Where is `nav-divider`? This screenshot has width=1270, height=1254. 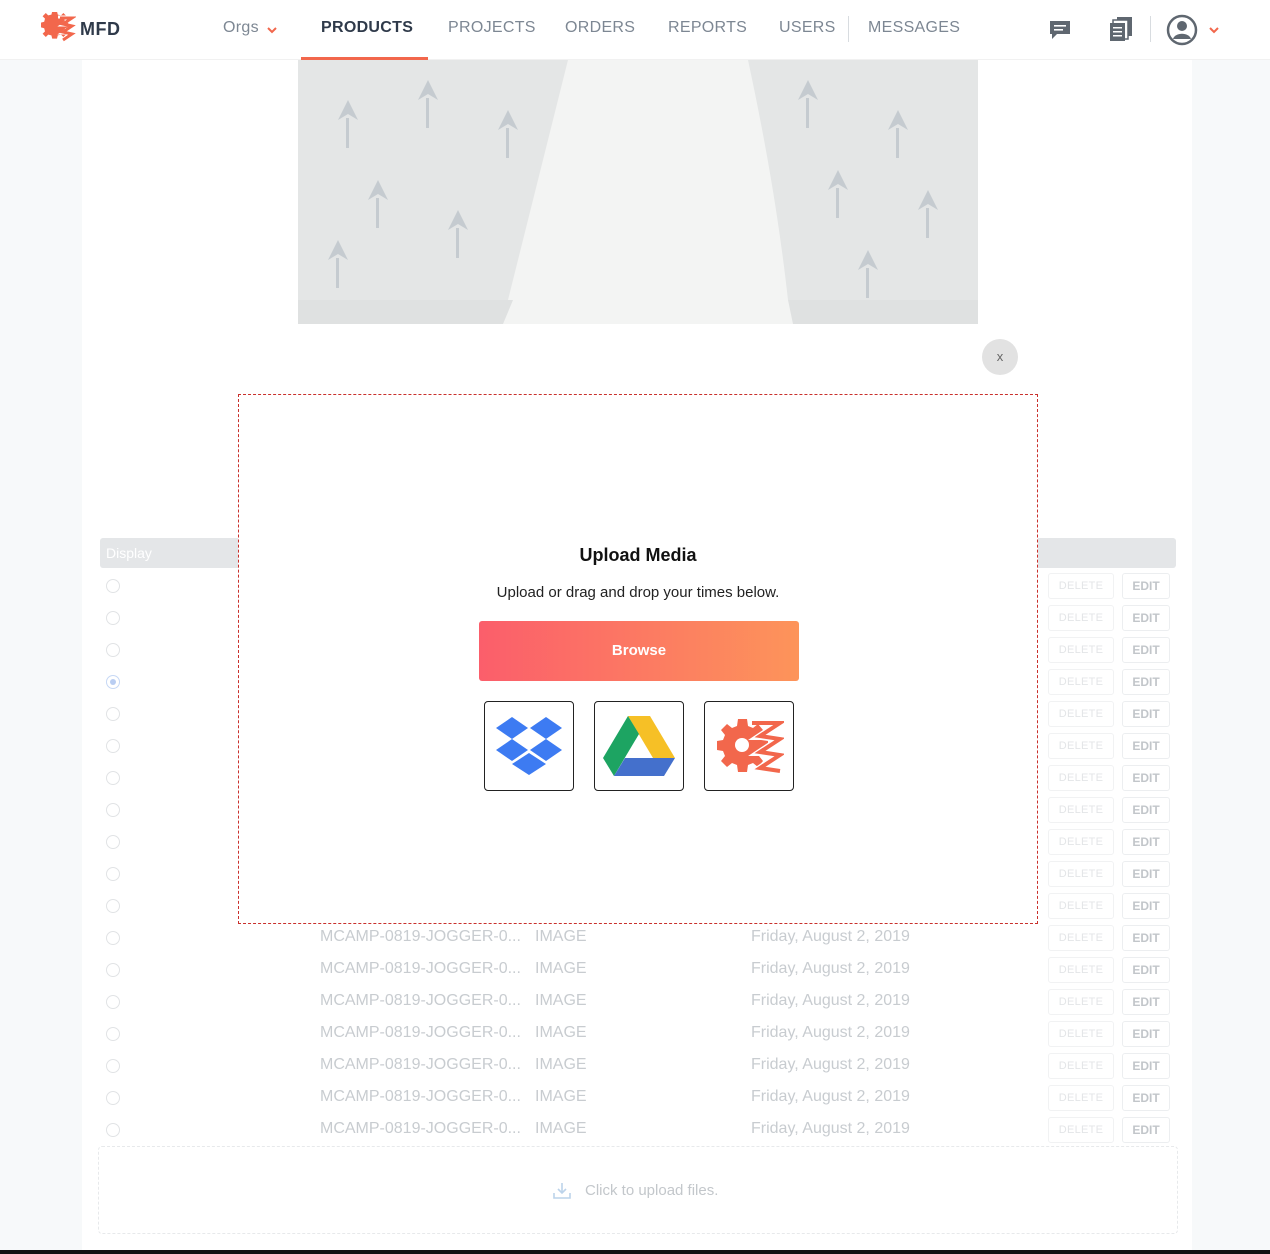
nav-divider is located at coordinates (848, 29).